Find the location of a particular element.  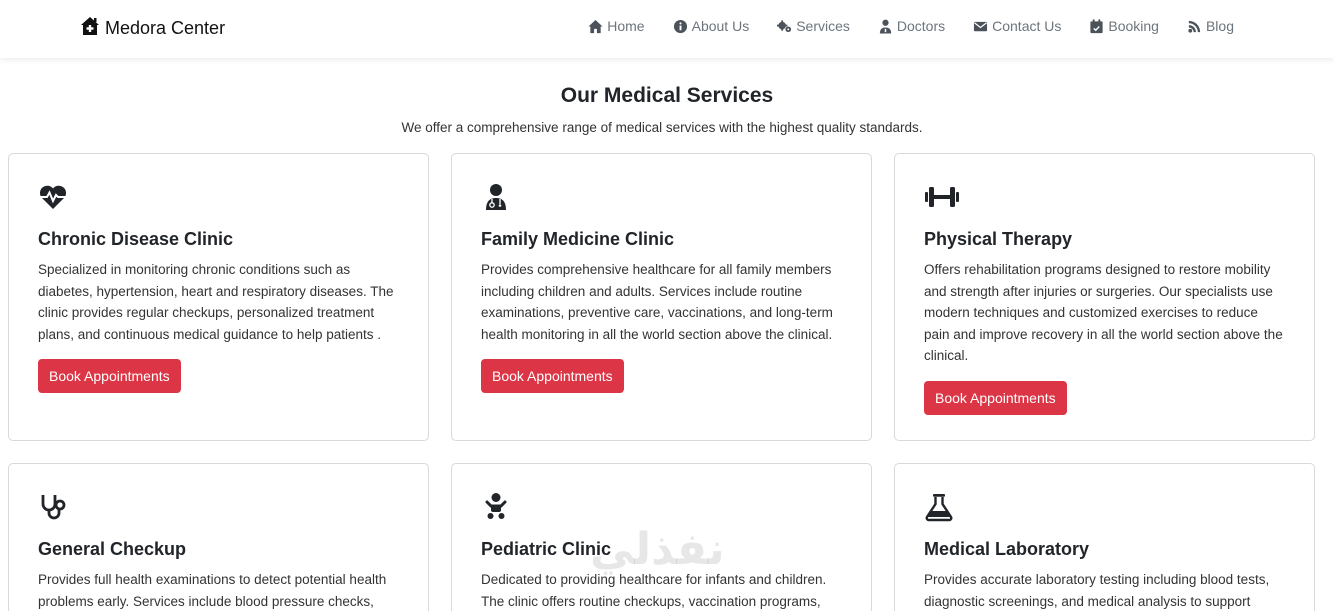

nav-label: Services is located at coordinates (823, 26).